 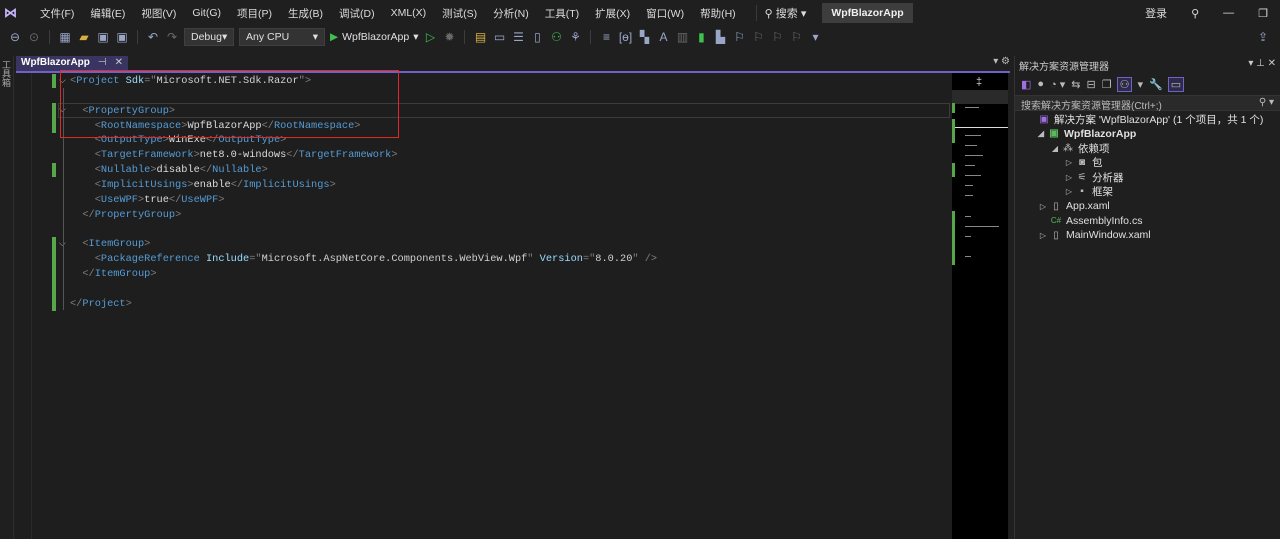 What do you see at coordinates (110, 244) in the screenshot?
I see `code-line: <ItemGroup>` at bounding box center [110, 244].